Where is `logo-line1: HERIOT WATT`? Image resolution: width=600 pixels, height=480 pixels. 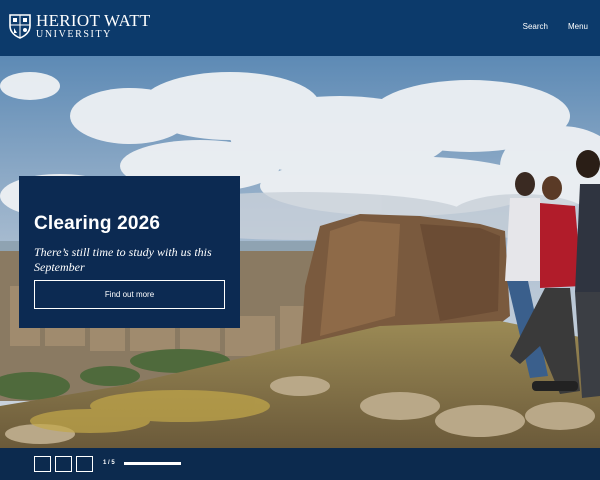 logo-line1: HERIOT WATT is located at coordinates (93, 20).